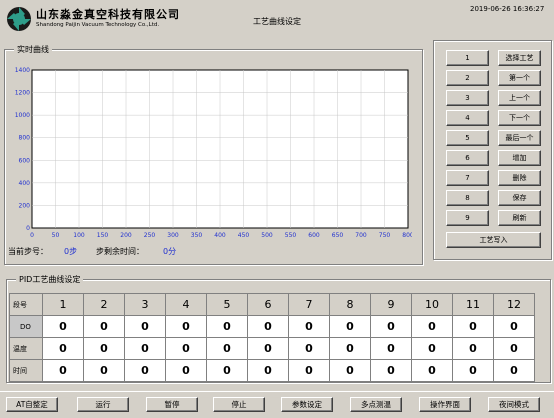 Image resolution: width=554 pixels, height=418 pixels. I want to click on x-tick-label: 500, so click(267, 235).